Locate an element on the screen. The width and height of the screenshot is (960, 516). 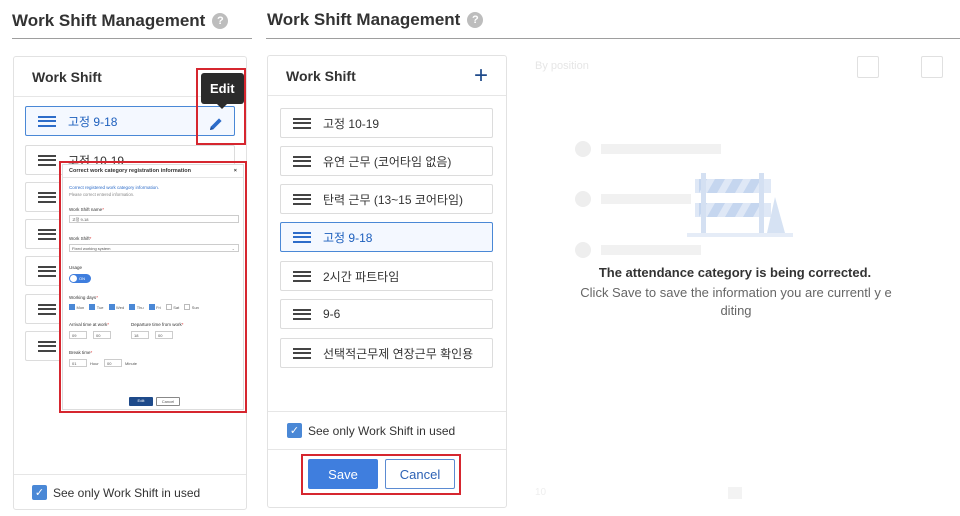
day-checkbox: Tue is located at coordinates (96, 307).